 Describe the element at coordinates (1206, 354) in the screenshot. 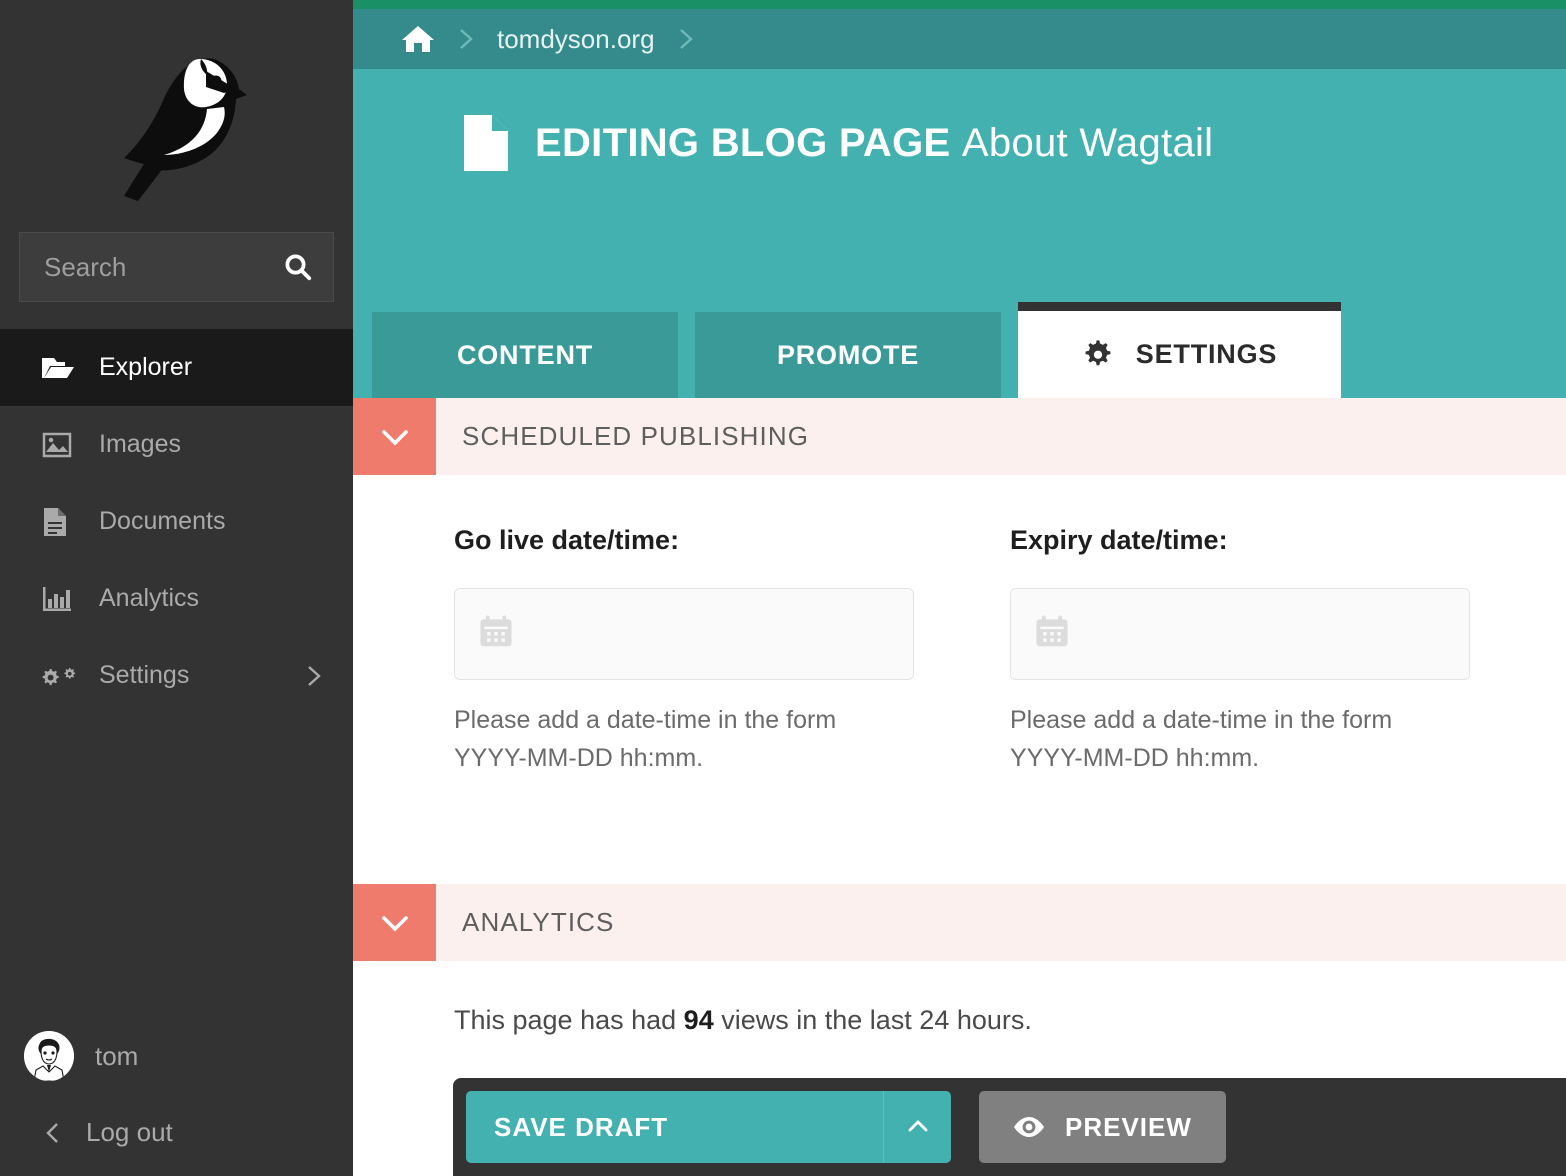

I see `tab-label: SETTINGS` at that location.